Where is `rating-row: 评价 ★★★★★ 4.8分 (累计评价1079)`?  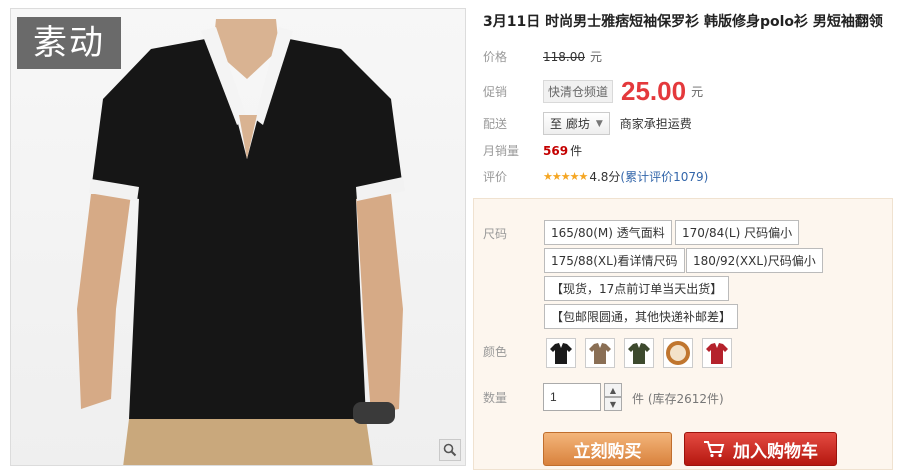
rating-row: 评价 ★★★★★ 4.8分 (累计评价1079) is located at coordinates (595, 176).